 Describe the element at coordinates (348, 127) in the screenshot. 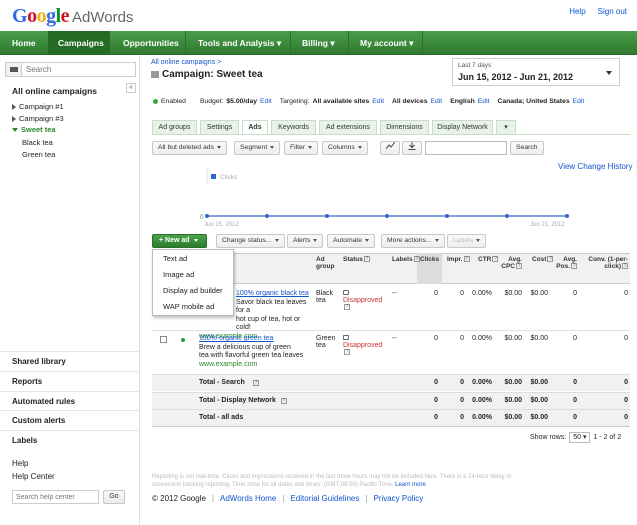

I see `tab-ad-extensions: Ad extensions` at that location.